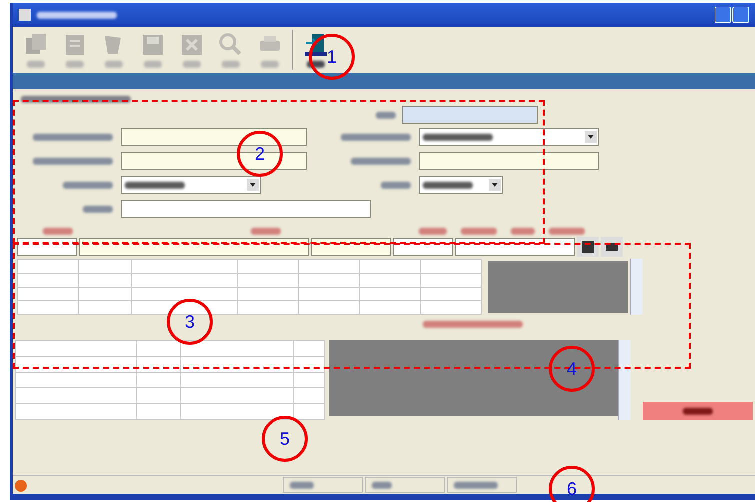 The width and height of the screenshot is (755, 502). Describe the element at coordinates (636, 287) in the screenshot. I see `scrollbar` at that location.